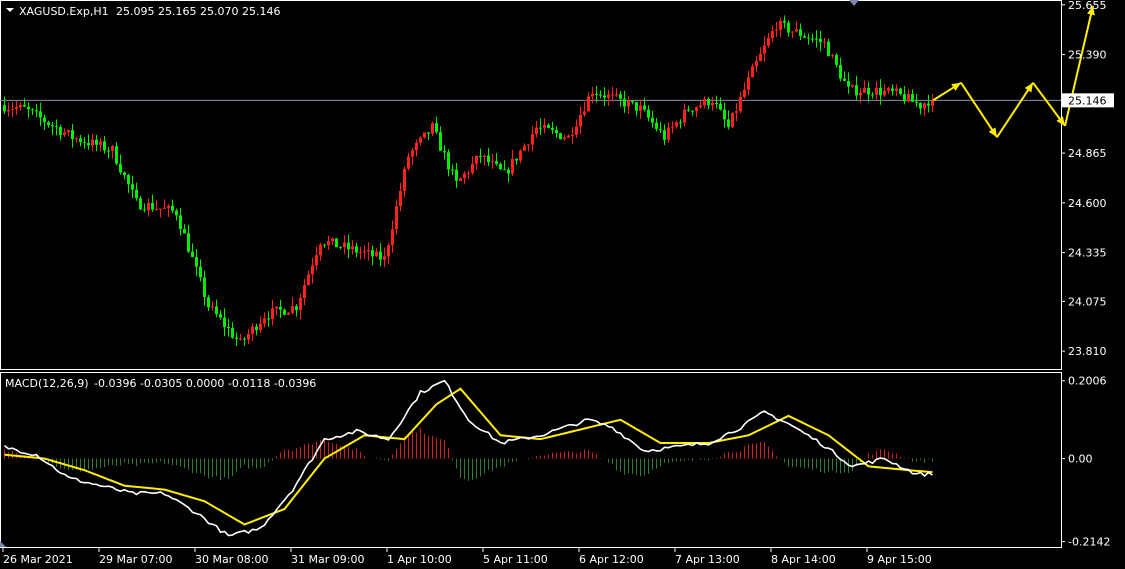  What do you see at coordinates (1087, 301) in the screenshot?
I see `price-axis-label: 24.075` at bounding box center [1087, 301].